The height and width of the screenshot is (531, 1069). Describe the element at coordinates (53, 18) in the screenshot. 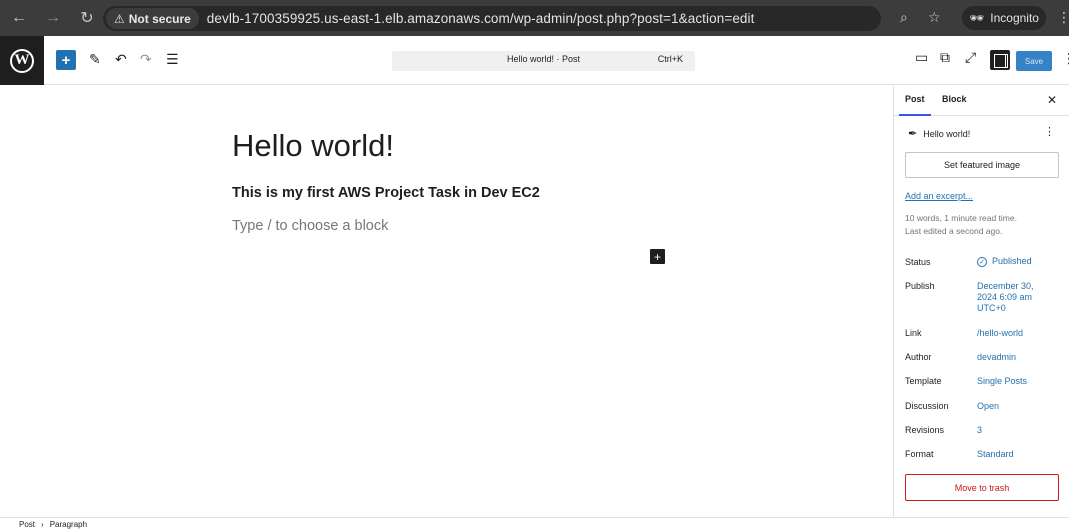

I see `forward-arrow-icon: →` at that location.